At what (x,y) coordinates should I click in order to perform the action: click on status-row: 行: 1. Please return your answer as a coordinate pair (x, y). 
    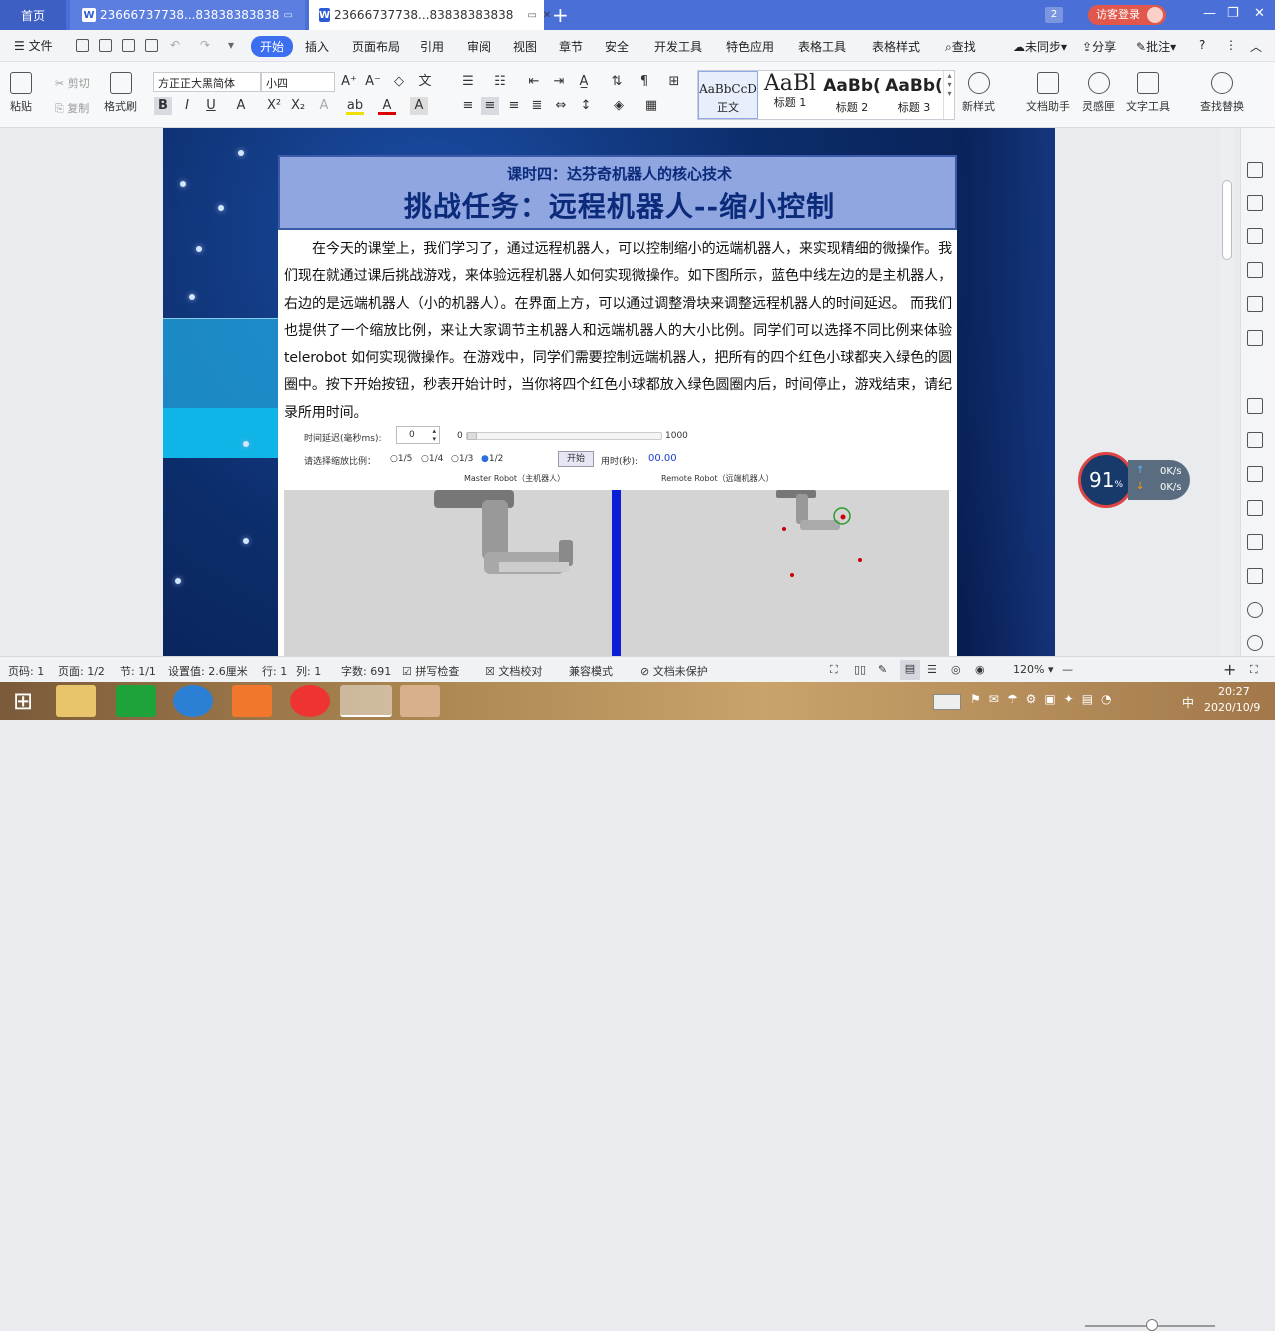
    Looking at the image, I should click on (274, 671).